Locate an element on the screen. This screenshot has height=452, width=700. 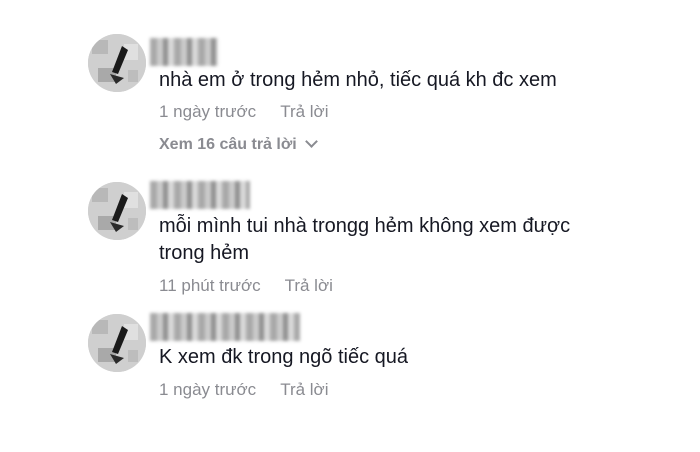
chevron-down-icon is located at coordinates (311, 141).